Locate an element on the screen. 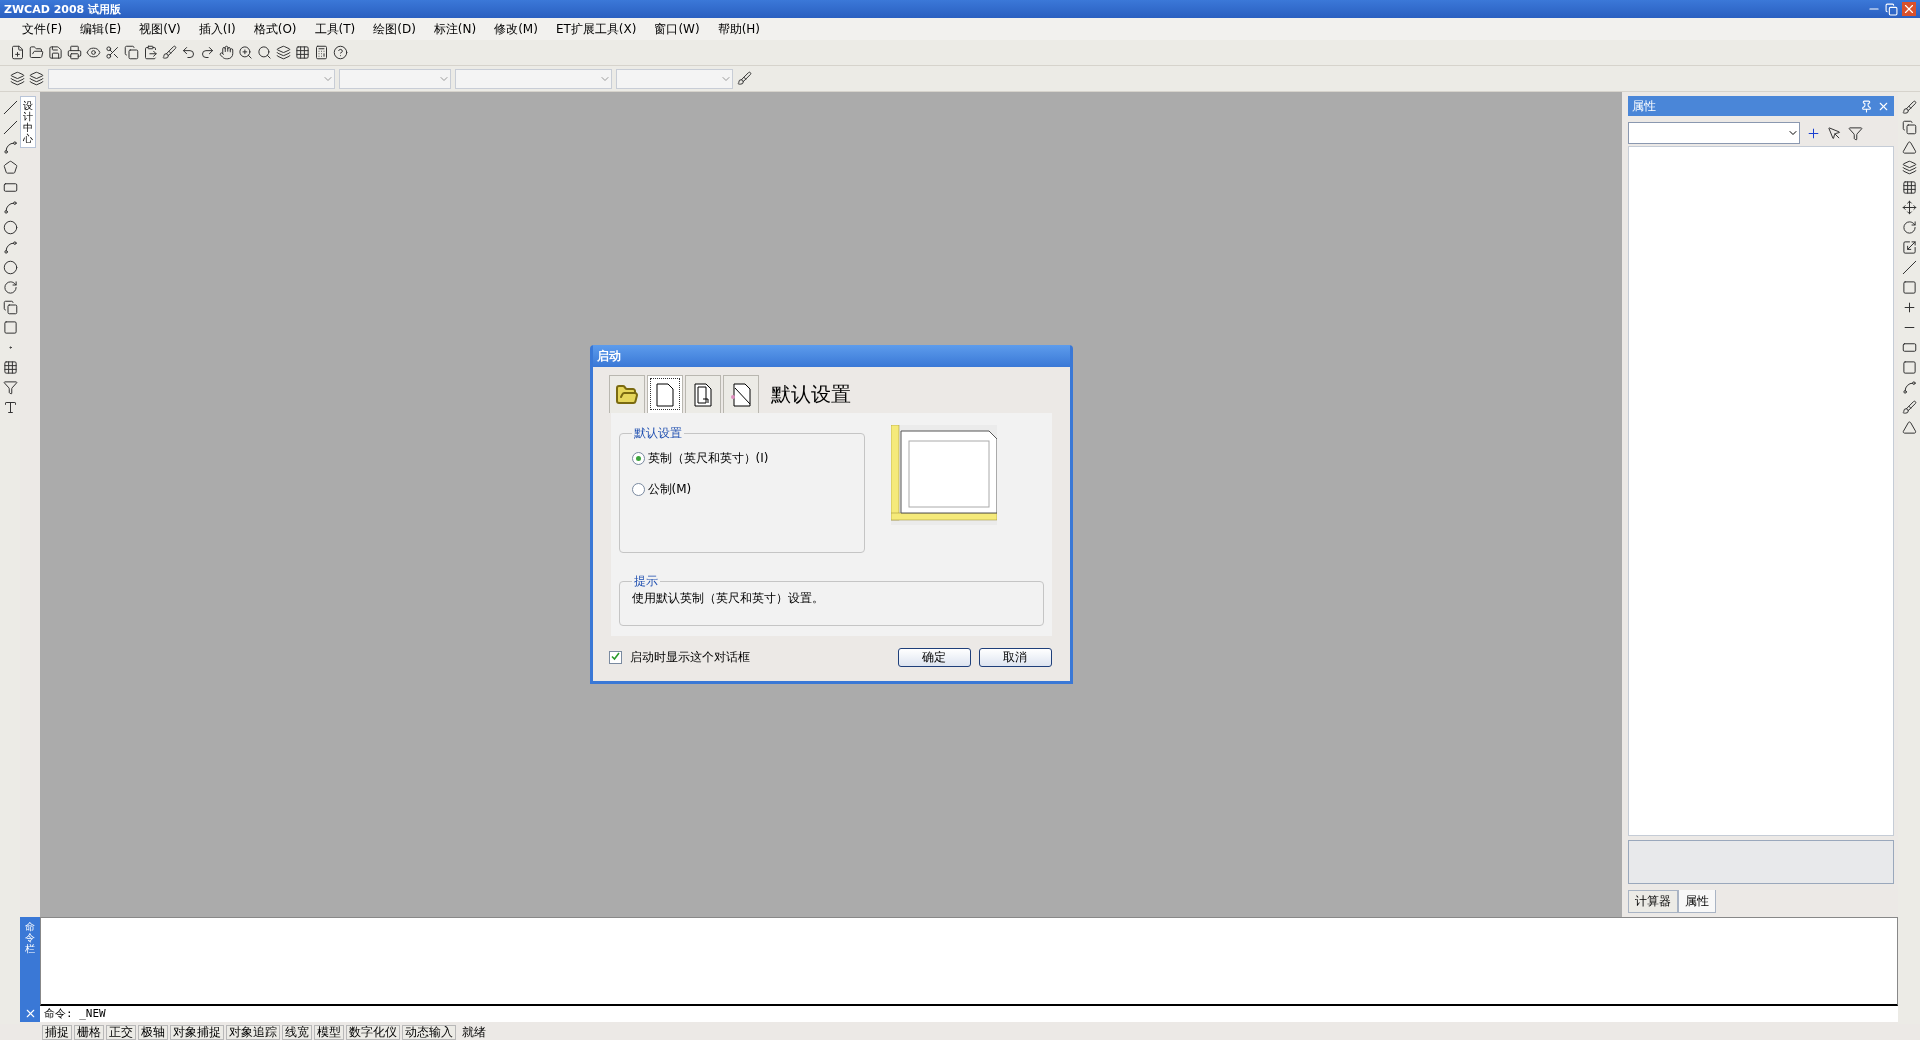  menu-item: 修改(M) is located at coordinates (516, 29).